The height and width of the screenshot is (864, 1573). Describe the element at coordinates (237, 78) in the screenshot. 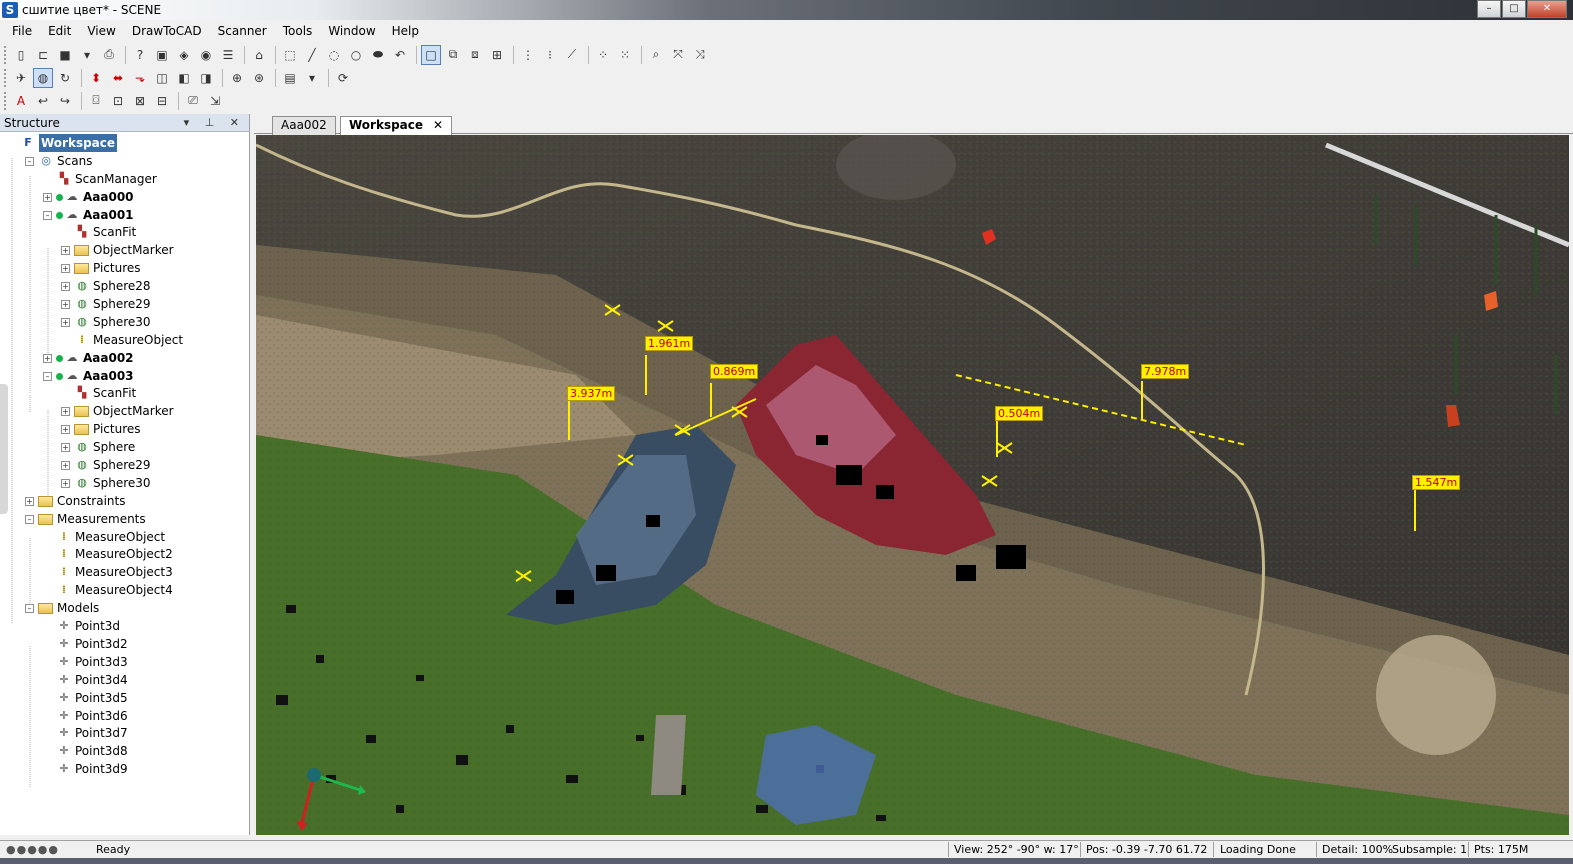

I see `zoom-fit-icon: ⊕` at that location.